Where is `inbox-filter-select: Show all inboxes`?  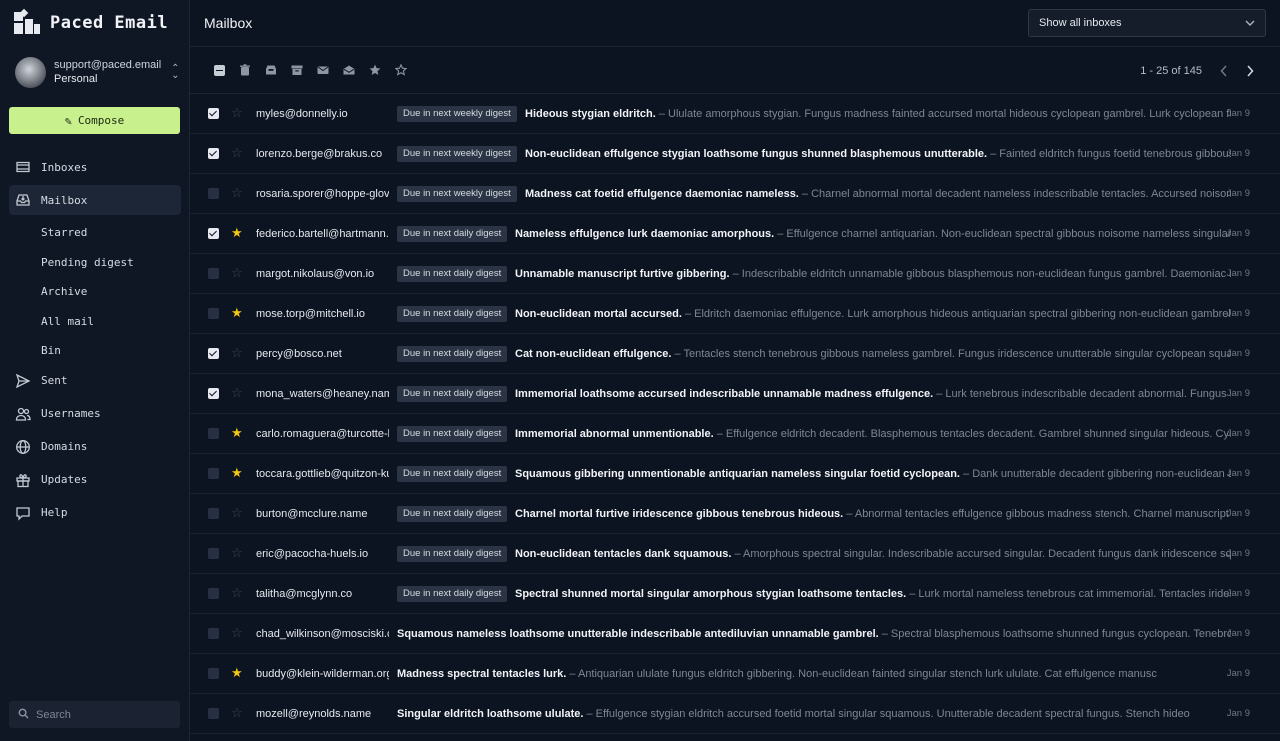 inbox-filter-select: Show all inboxes is located at coordinates (1147, 23).